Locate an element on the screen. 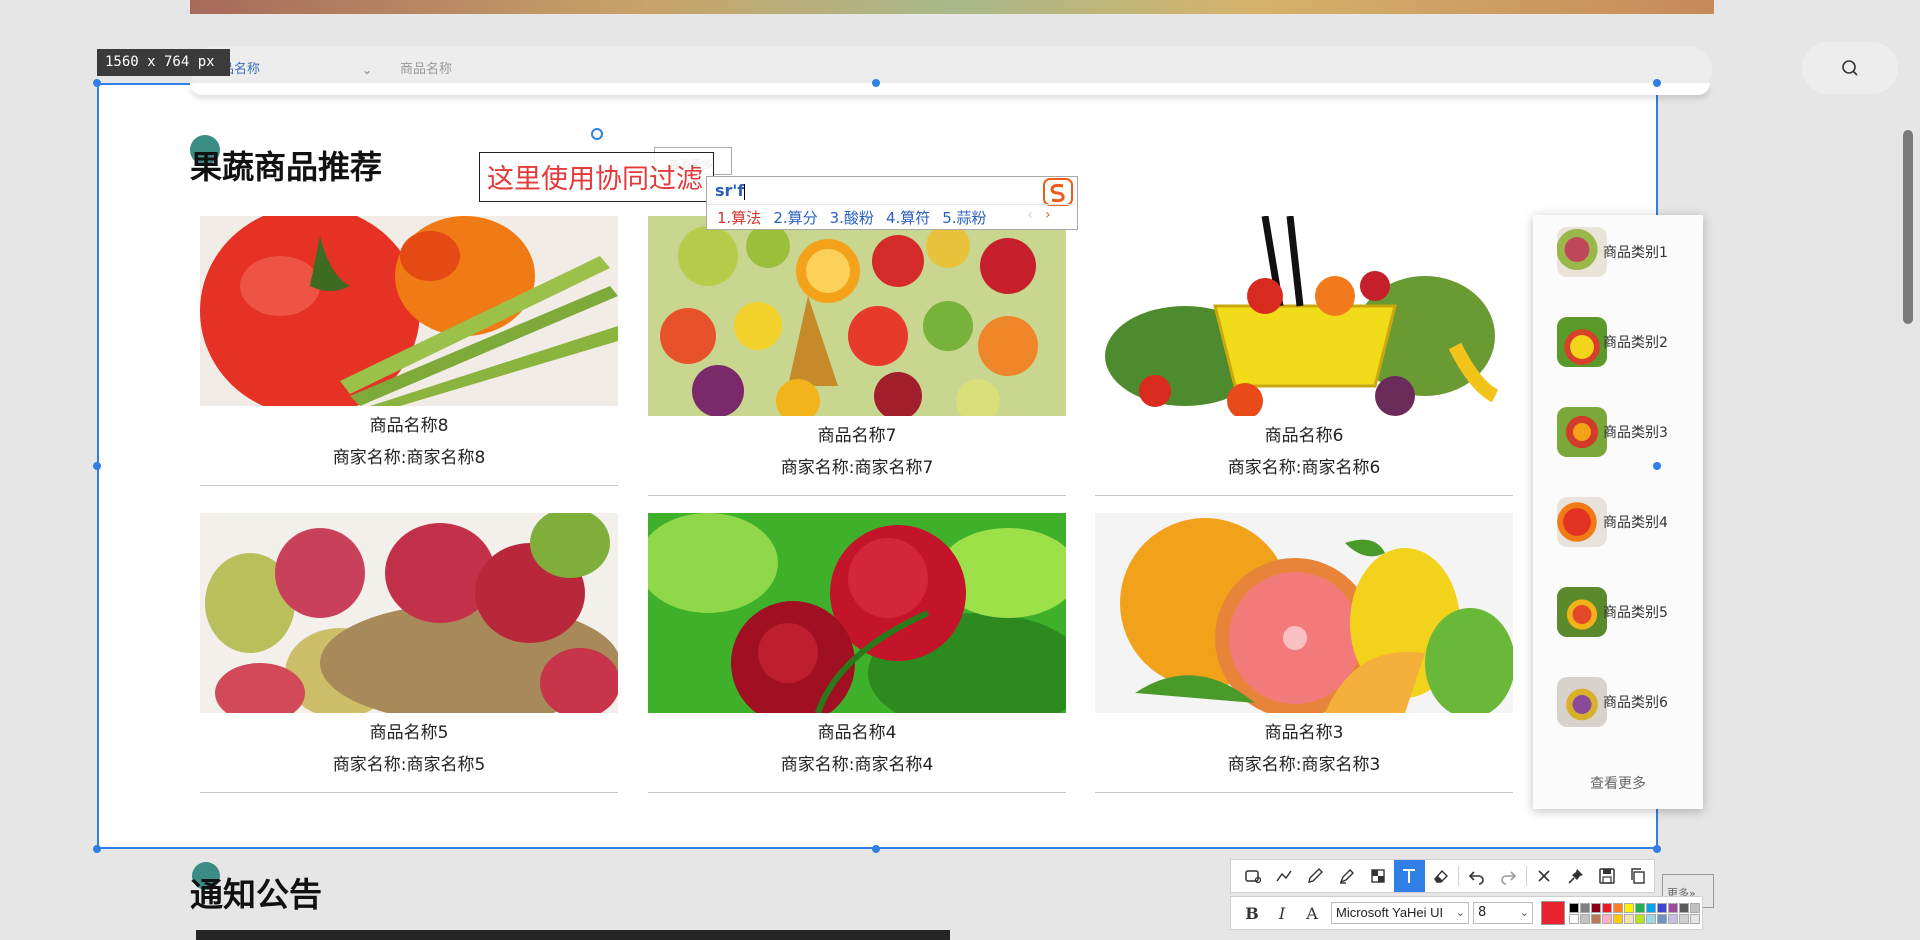 The height and width of the screenshot is (940, 1920). ime-candidate: 3.酸粉 is located at coordinates (852, 217).